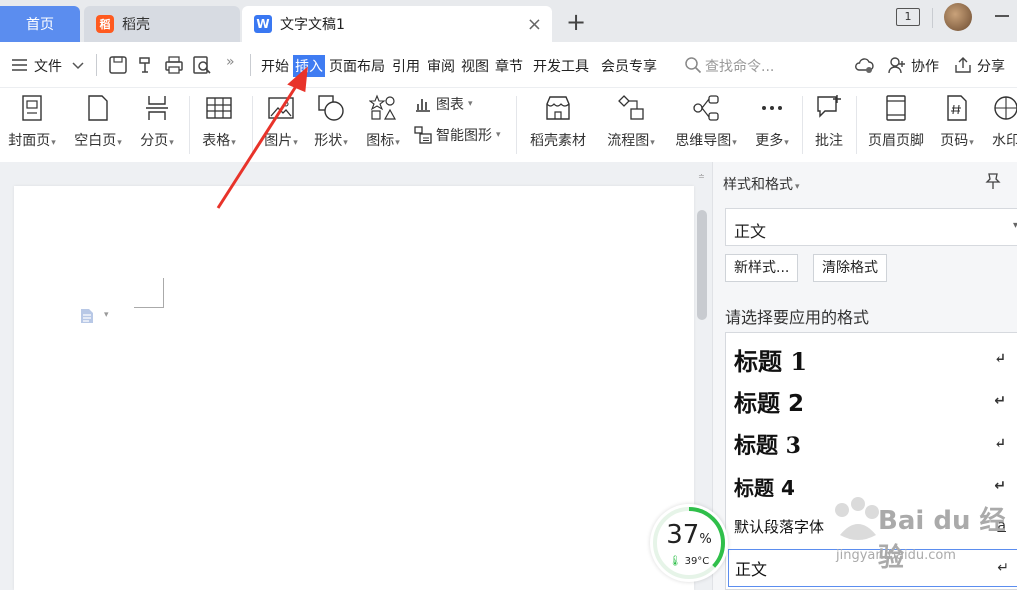  I want to click on current-style-select: 正文 ▾, so click(871, 227).